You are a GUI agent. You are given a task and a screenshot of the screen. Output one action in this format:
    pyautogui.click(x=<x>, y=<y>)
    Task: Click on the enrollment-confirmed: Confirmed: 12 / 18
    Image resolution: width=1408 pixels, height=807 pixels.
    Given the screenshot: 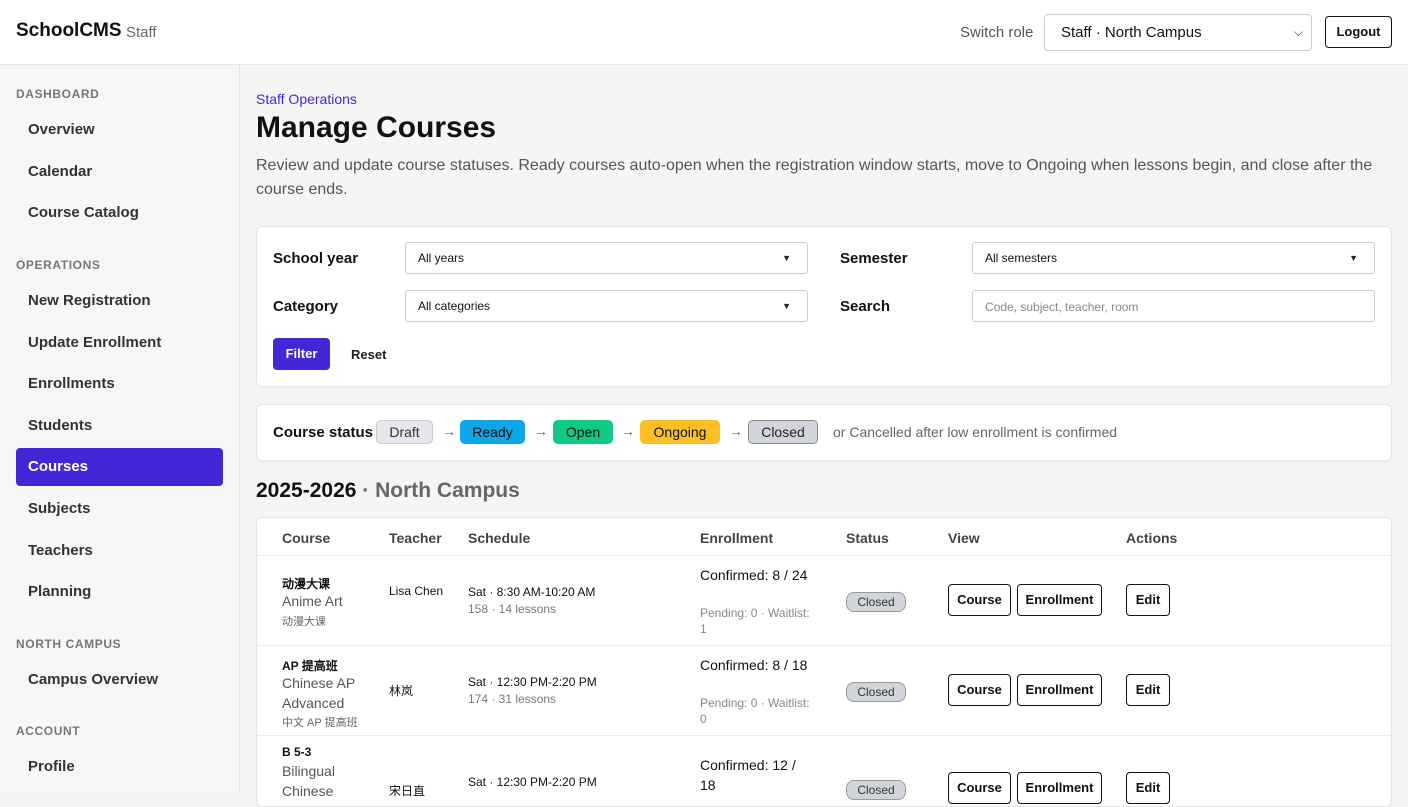 What is the action you would take?
    pyautogui.click(x=748, y=775)
    